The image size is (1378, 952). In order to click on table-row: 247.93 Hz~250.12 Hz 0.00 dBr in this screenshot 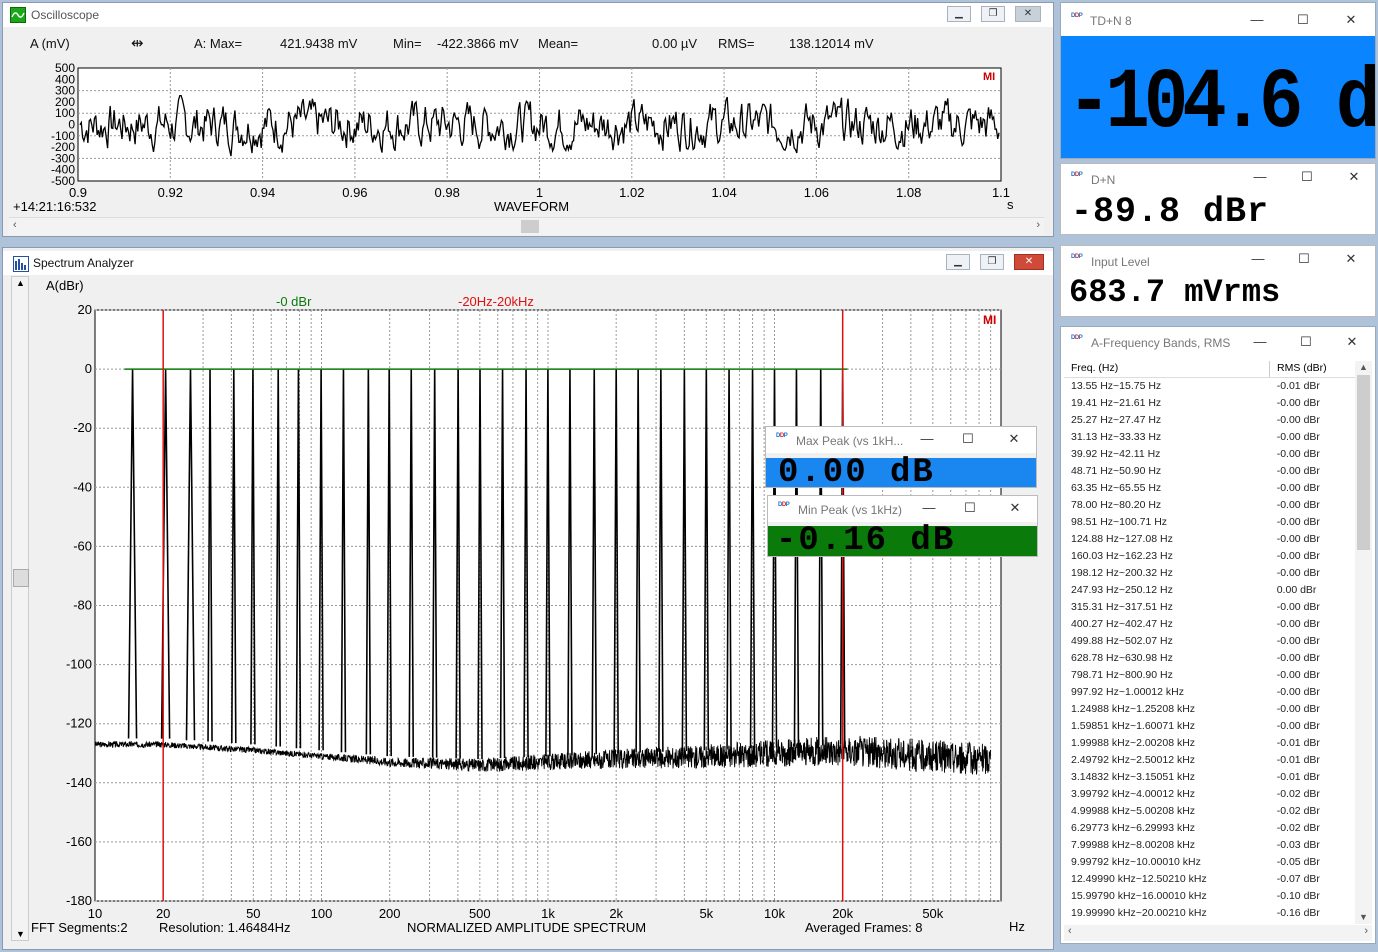, I will do `click(1210, 589)`.